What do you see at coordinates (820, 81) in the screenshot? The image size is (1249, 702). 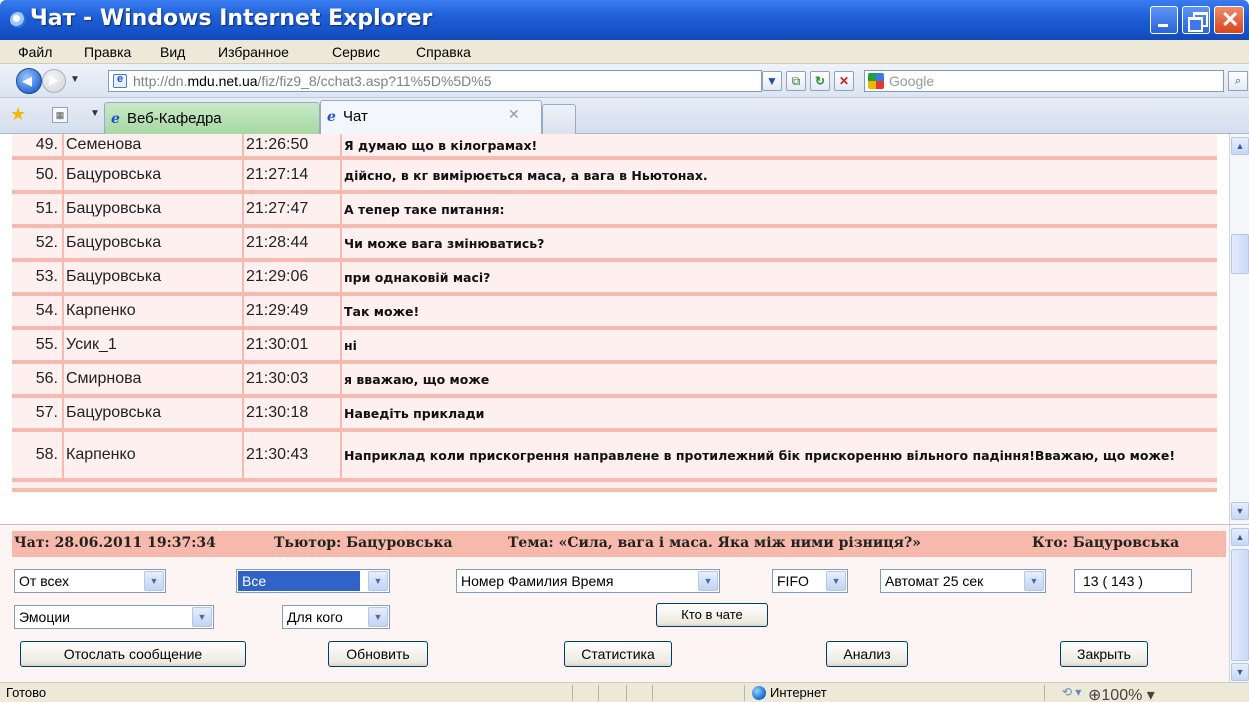 I see `refresh-icon: ↻` at bounding box center [820, 81].